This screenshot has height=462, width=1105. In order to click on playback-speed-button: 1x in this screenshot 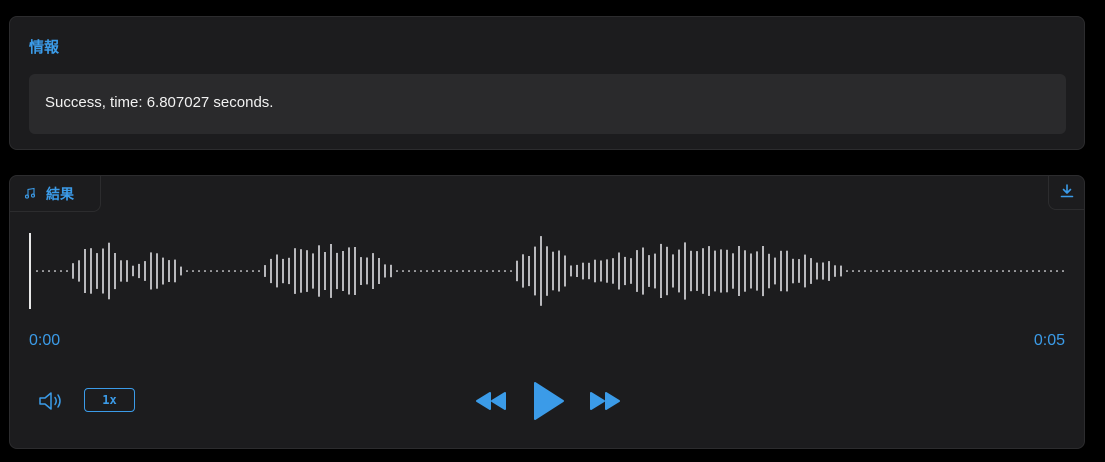, I will do `click(109, 400)`.